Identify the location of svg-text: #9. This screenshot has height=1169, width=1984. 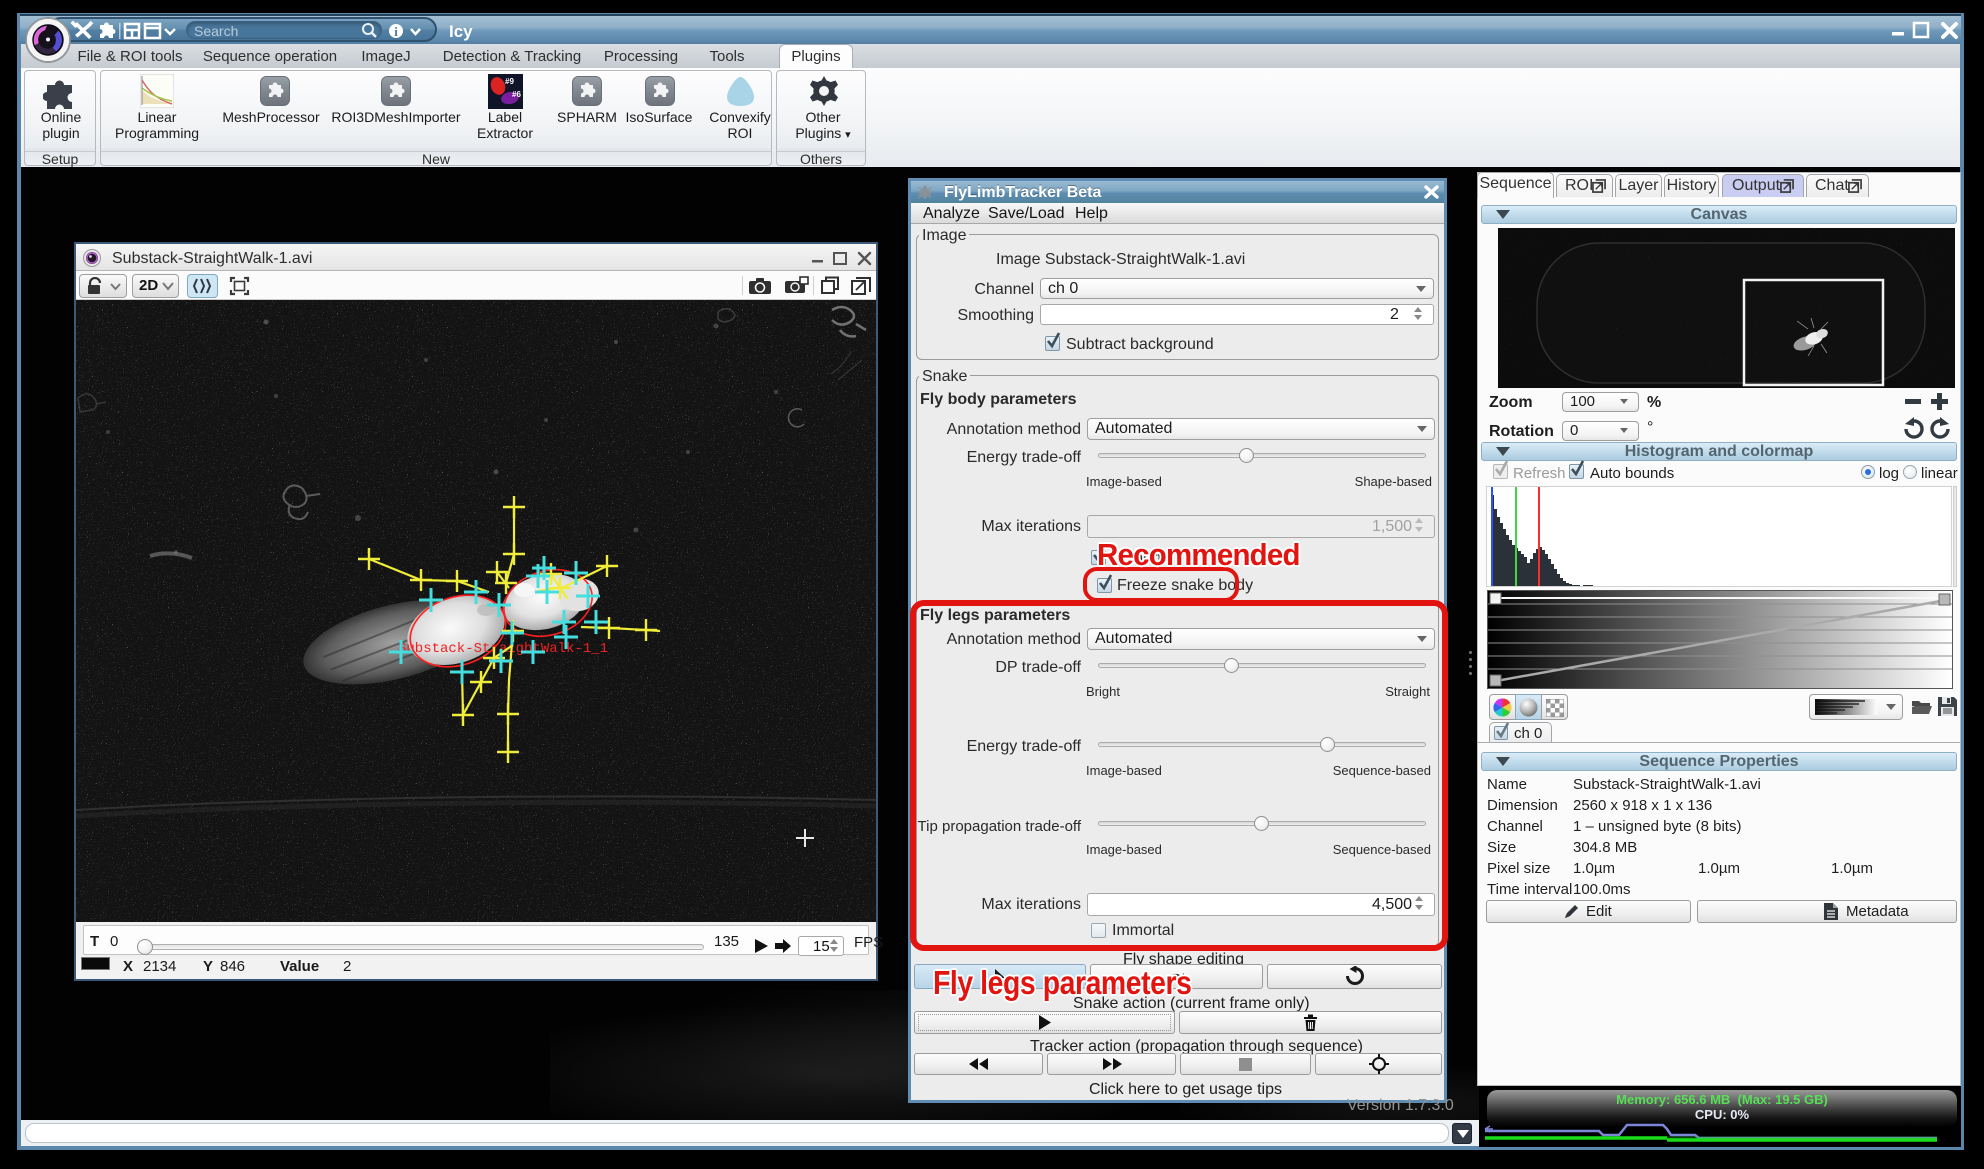
(509, 81).